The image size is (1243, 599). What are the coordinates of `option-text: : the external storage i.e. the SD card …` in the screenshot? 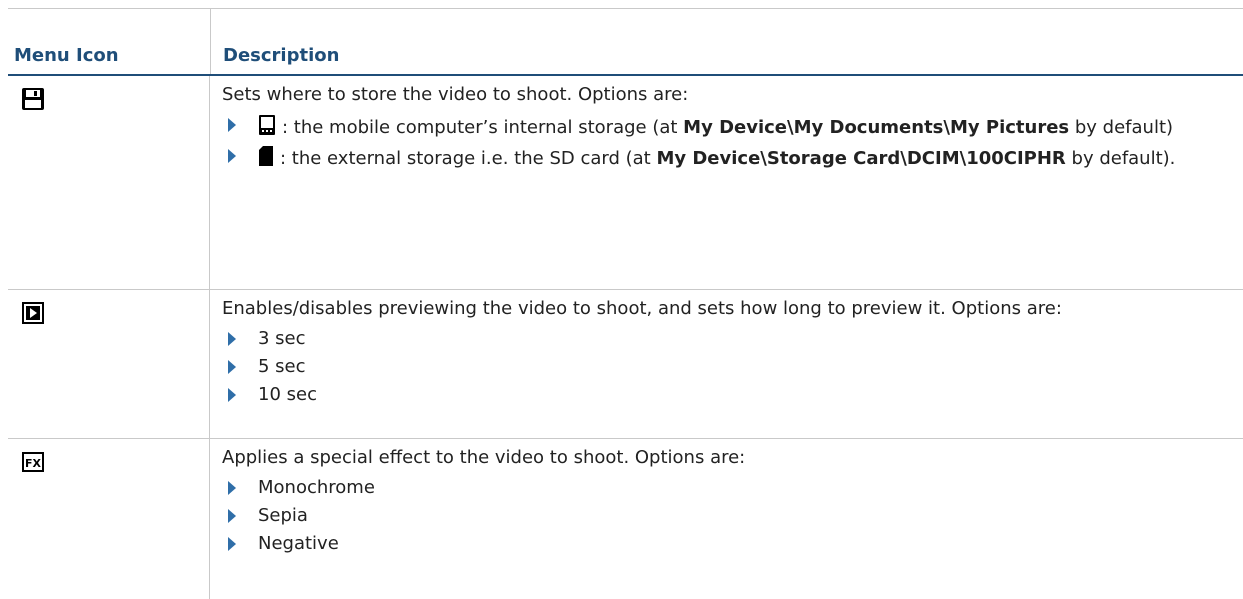 It's located at (468, 158).